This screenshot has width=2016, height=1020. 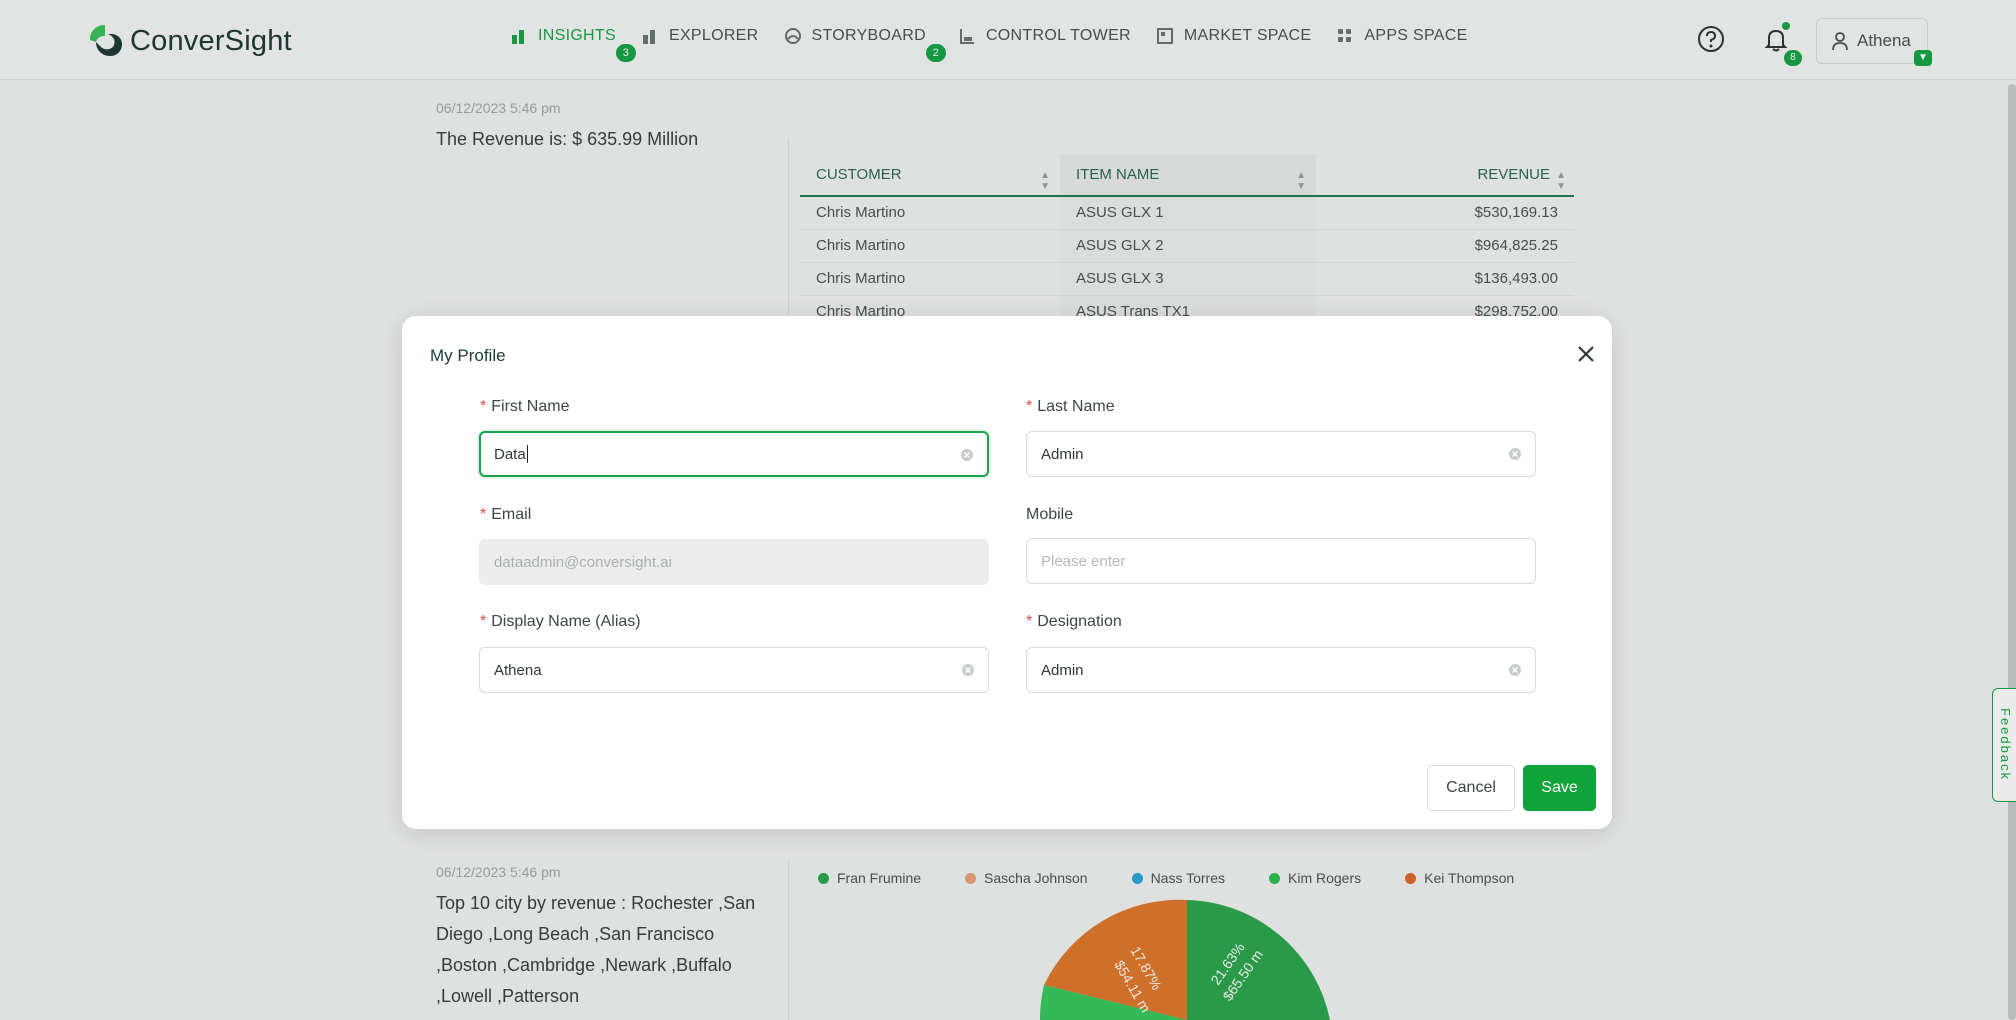 I want to click on email-field: dataadmin@conversight.ai, so click(x=734, y=562).